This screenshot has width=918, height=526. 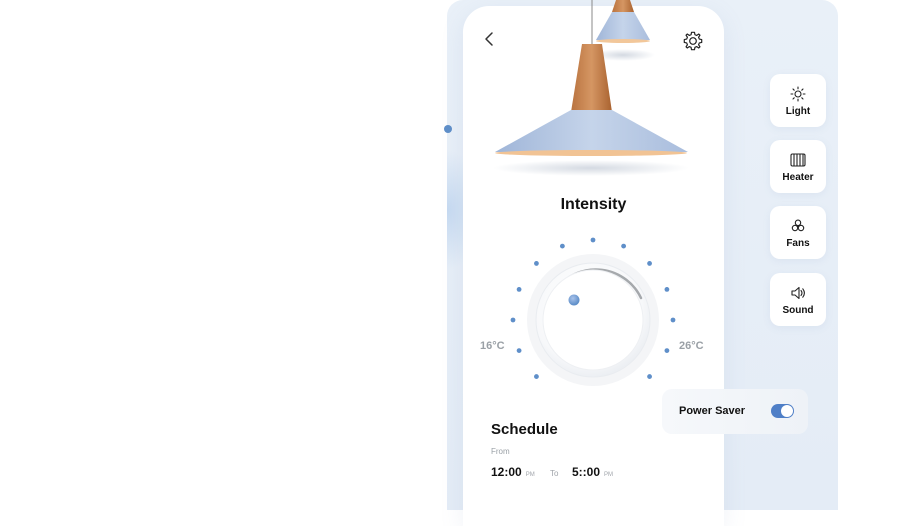 I want to click on fan-icon, so click(x=798, y=226).